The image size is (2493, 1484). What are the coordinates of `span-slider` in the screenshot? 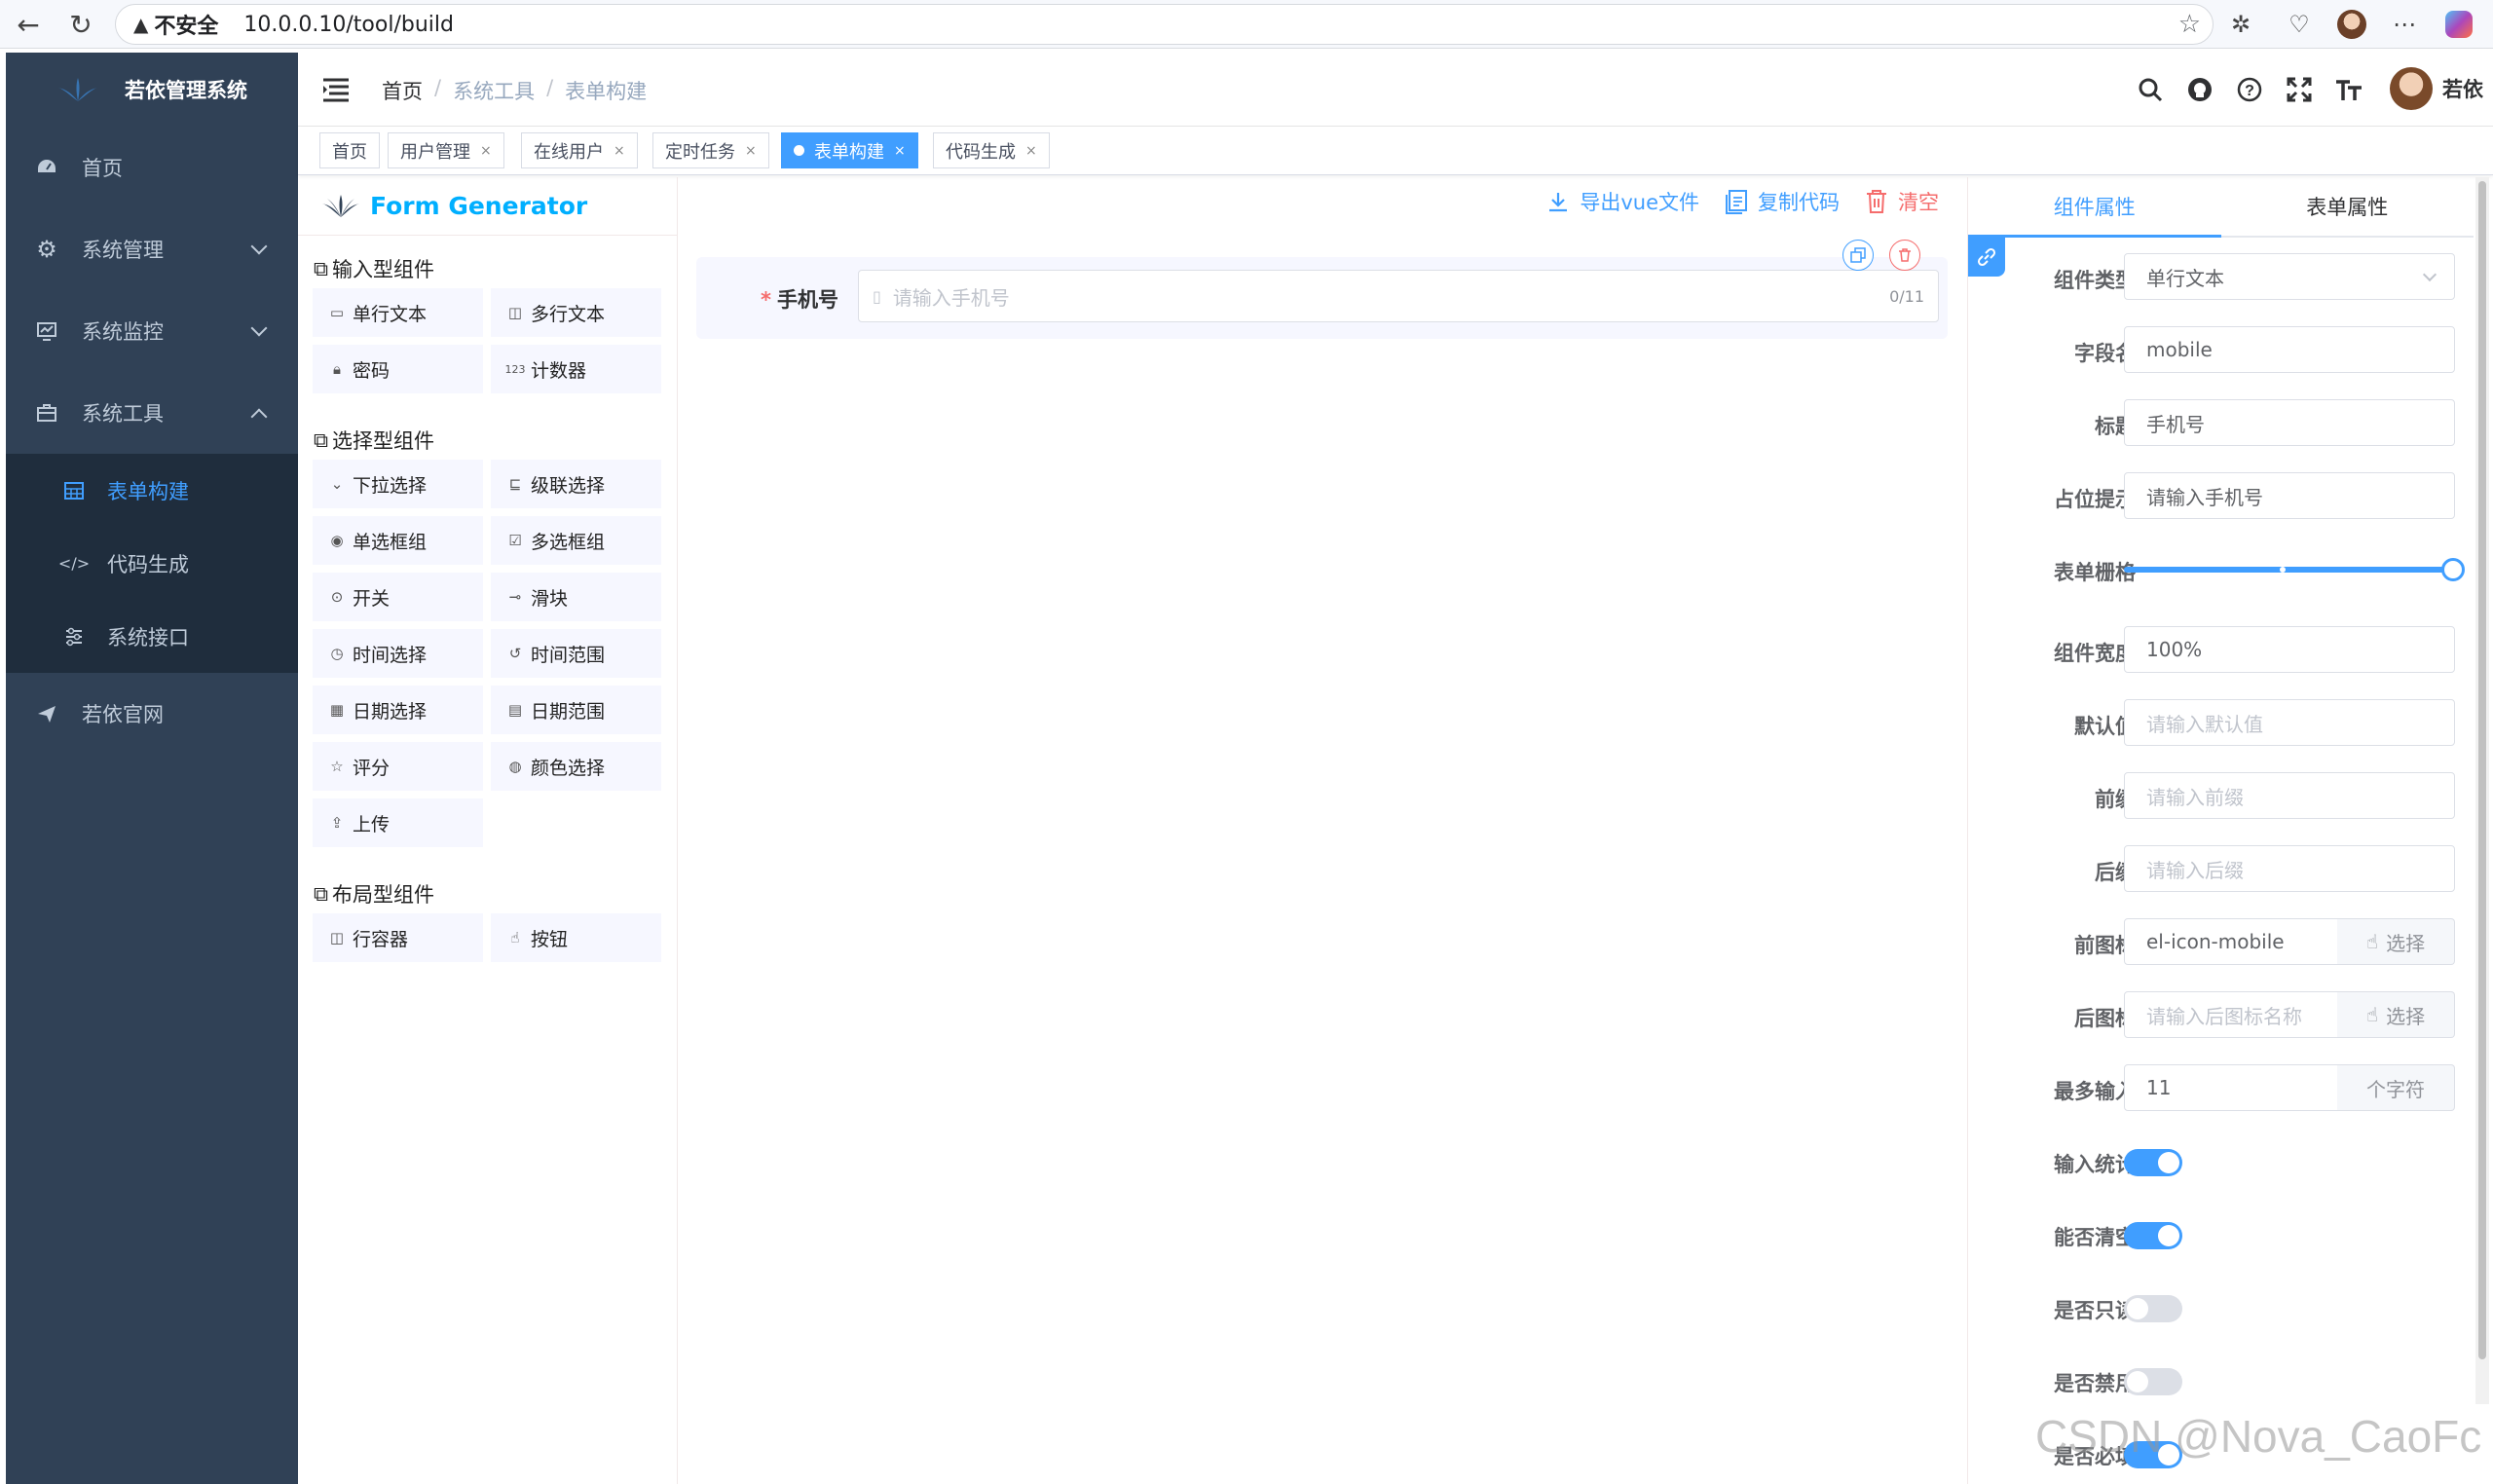 It's located at (2295, 569).